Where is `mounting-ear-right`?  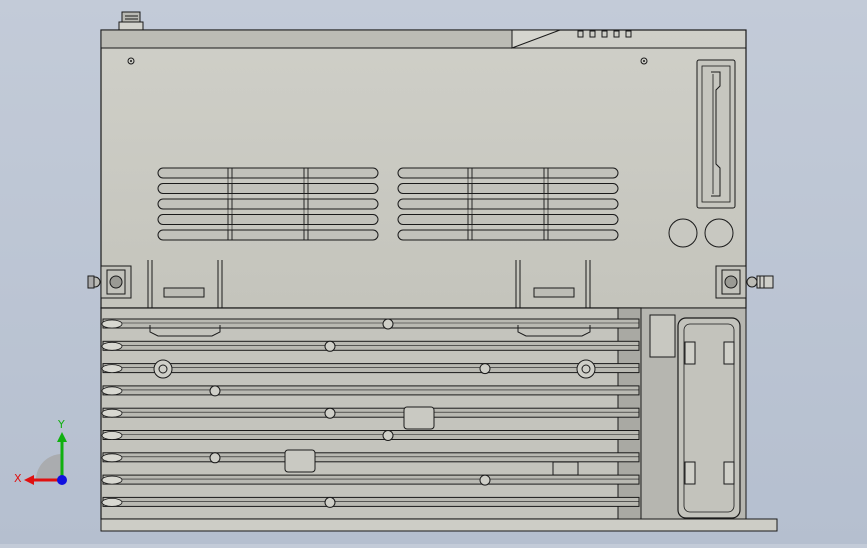 mounting-ear-right is located at coordinates (744, 282).